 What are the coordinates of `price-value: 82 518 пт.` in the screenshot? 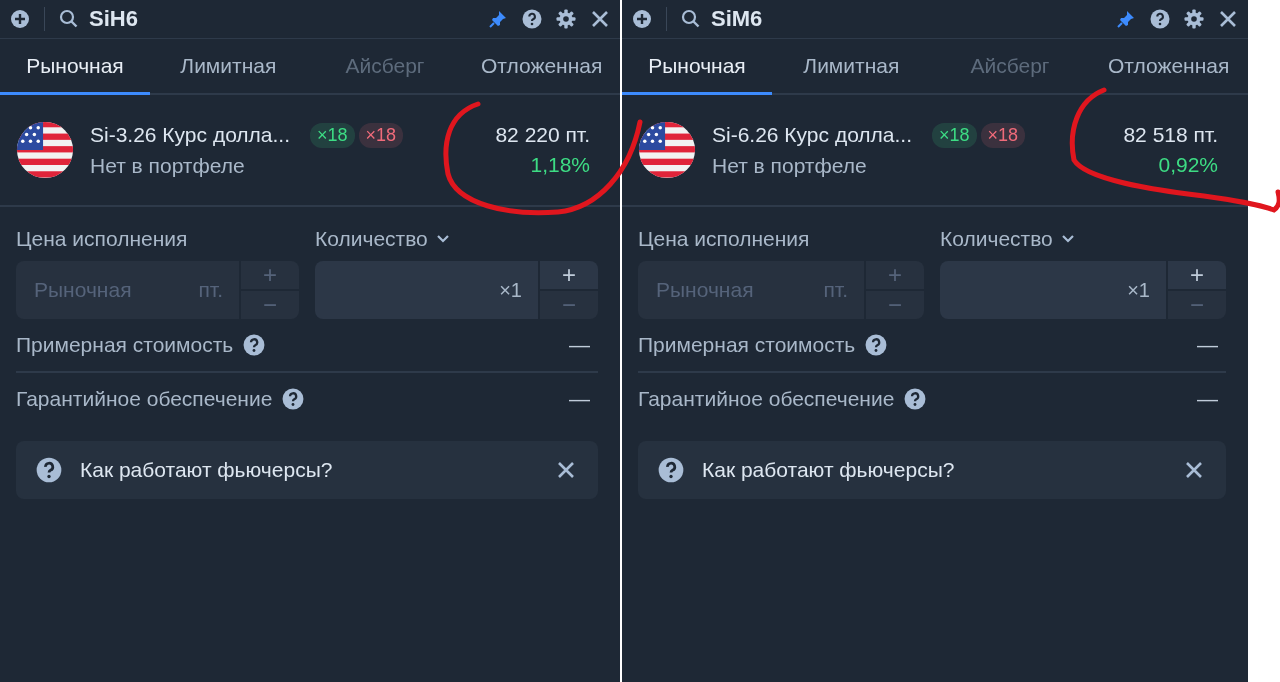 It's located at (1170, 135).